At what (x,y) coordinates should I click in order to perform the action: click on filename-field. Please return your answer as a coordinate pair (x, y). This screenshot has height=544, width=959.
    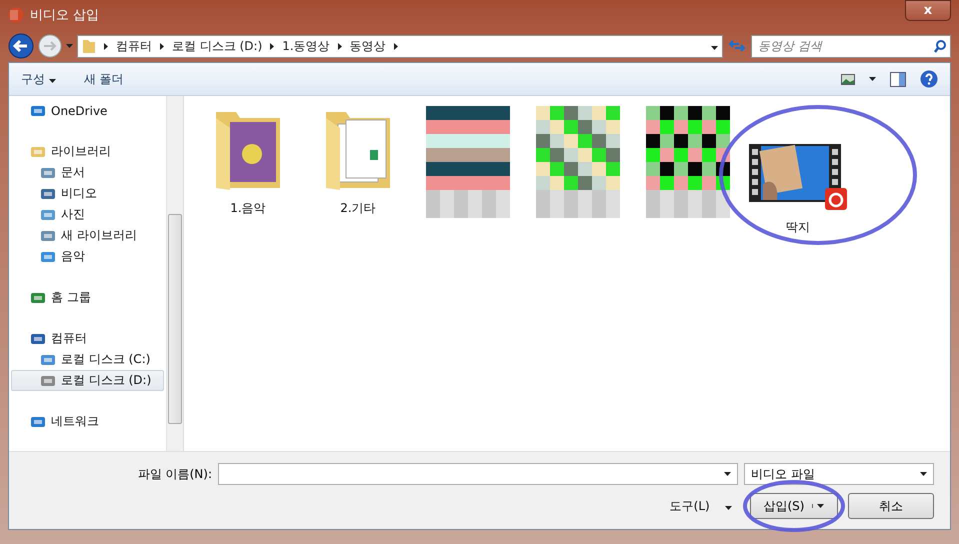
    Looking at the image, I should click on (478, 474).